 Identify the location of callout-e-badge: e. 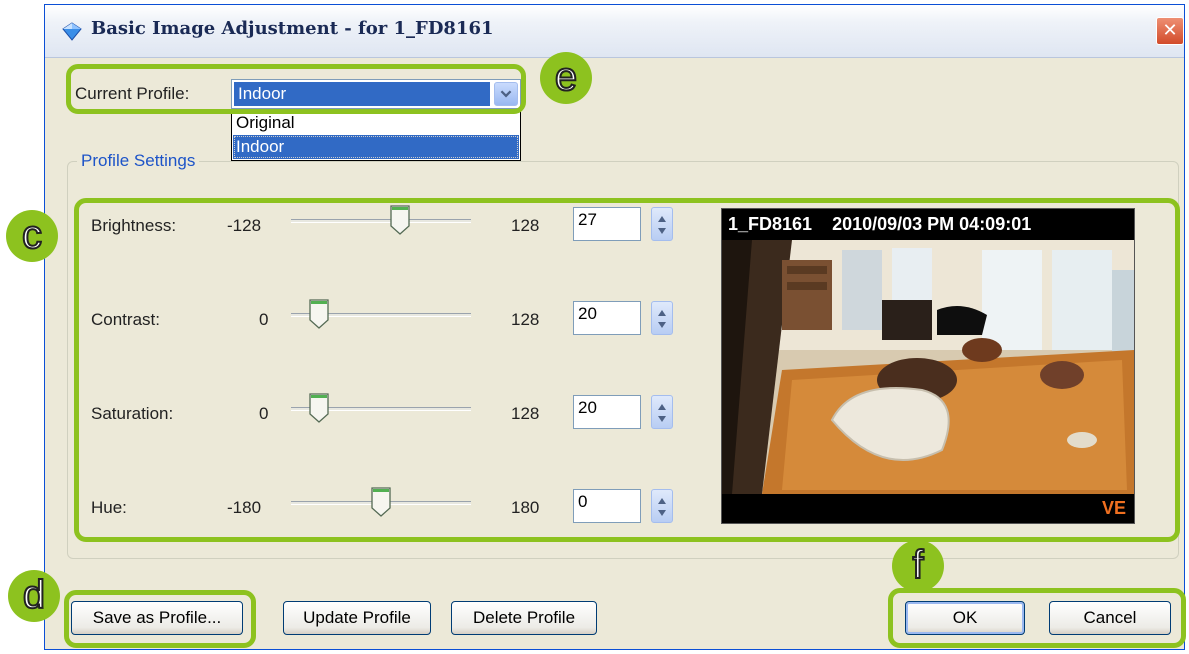
(566, 78).